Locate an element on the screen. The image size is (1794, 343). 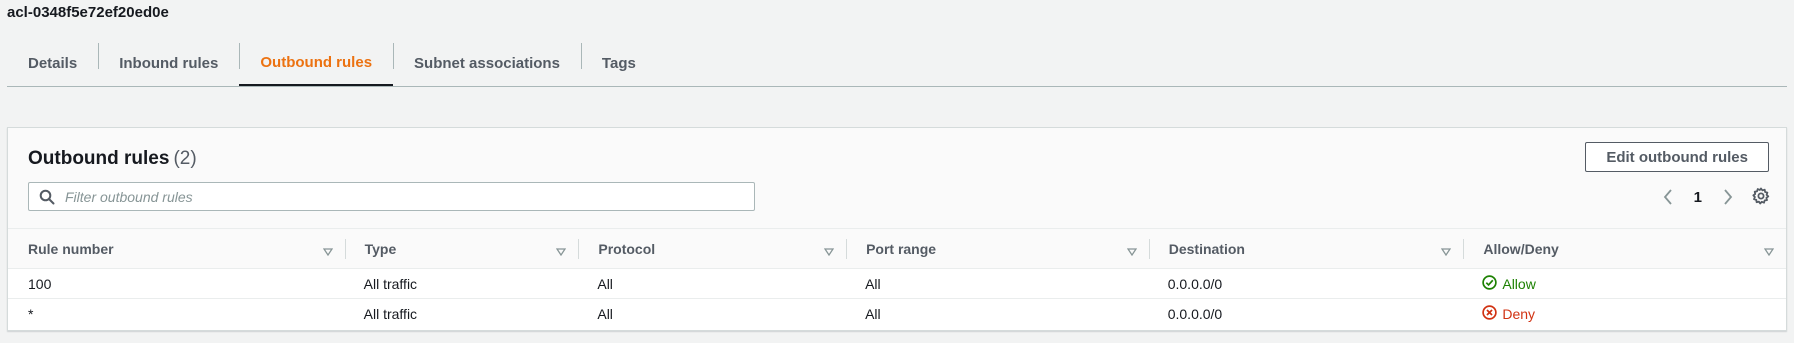
column-header-label: Type is located at coordinates (380, 248).